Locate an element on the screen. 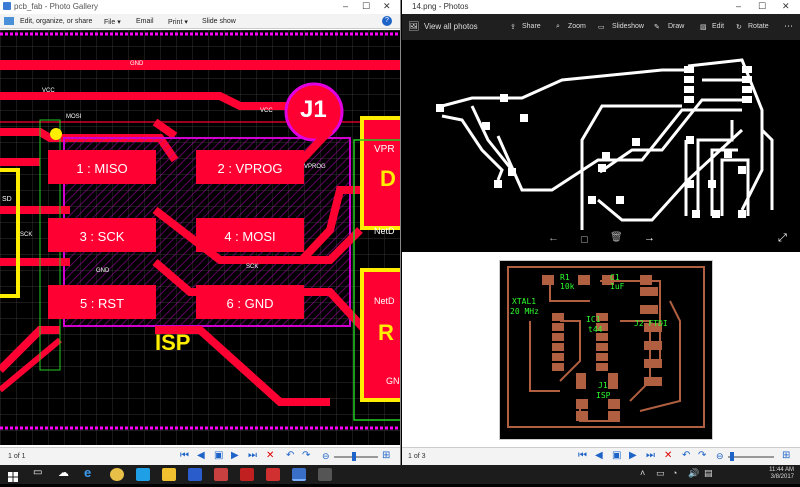  zoom-button: Zoom is located at coordinates (577, 26).